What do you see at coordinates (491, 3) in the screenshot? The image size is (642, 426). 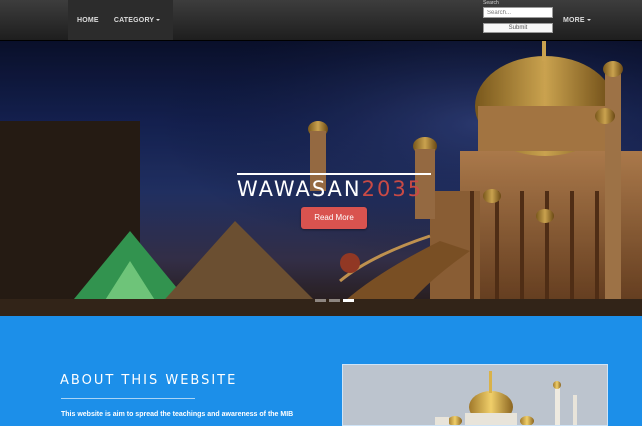 I see `search-label: Search` at bounding box center [491, 3].